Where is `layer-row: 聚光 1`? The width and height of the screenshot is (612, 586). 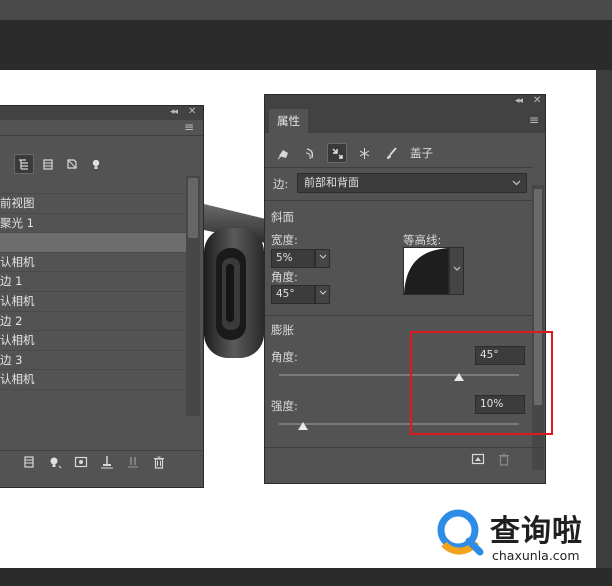 layer-row: 聚光 1 is located at coordinates (93, 224).